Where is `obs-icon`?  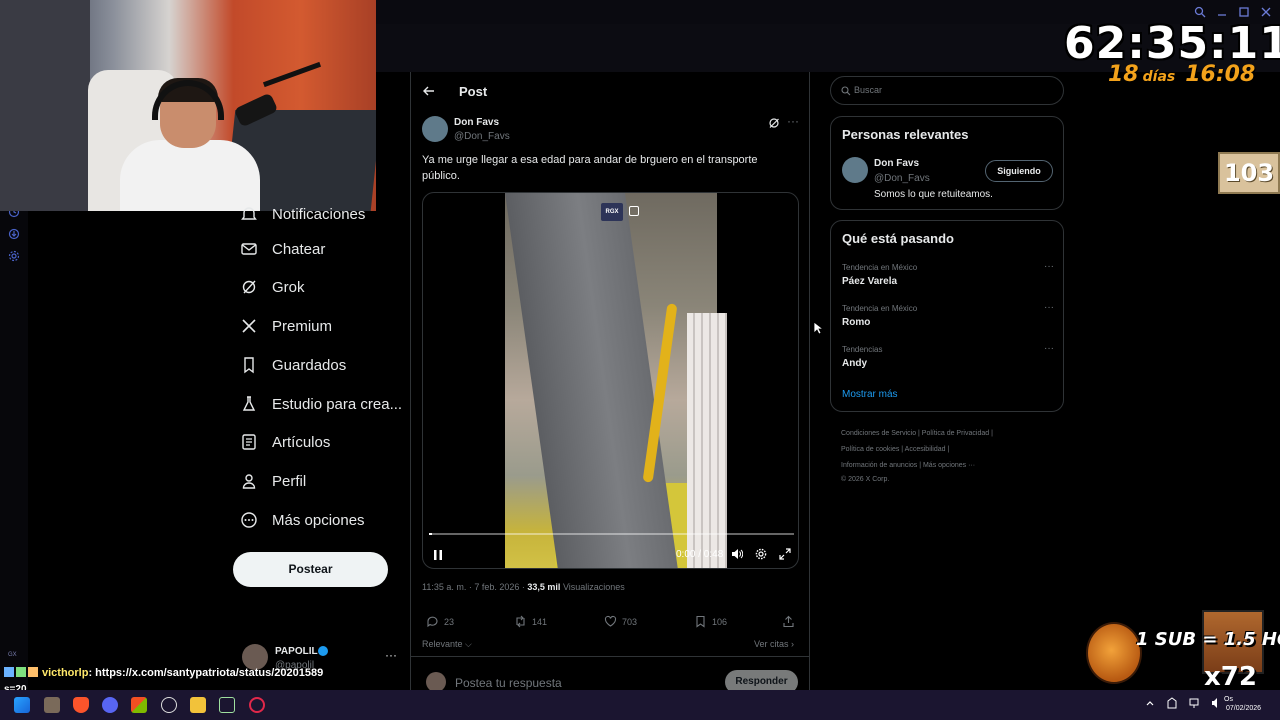
obs-icon is located at coordinates (169, 705).